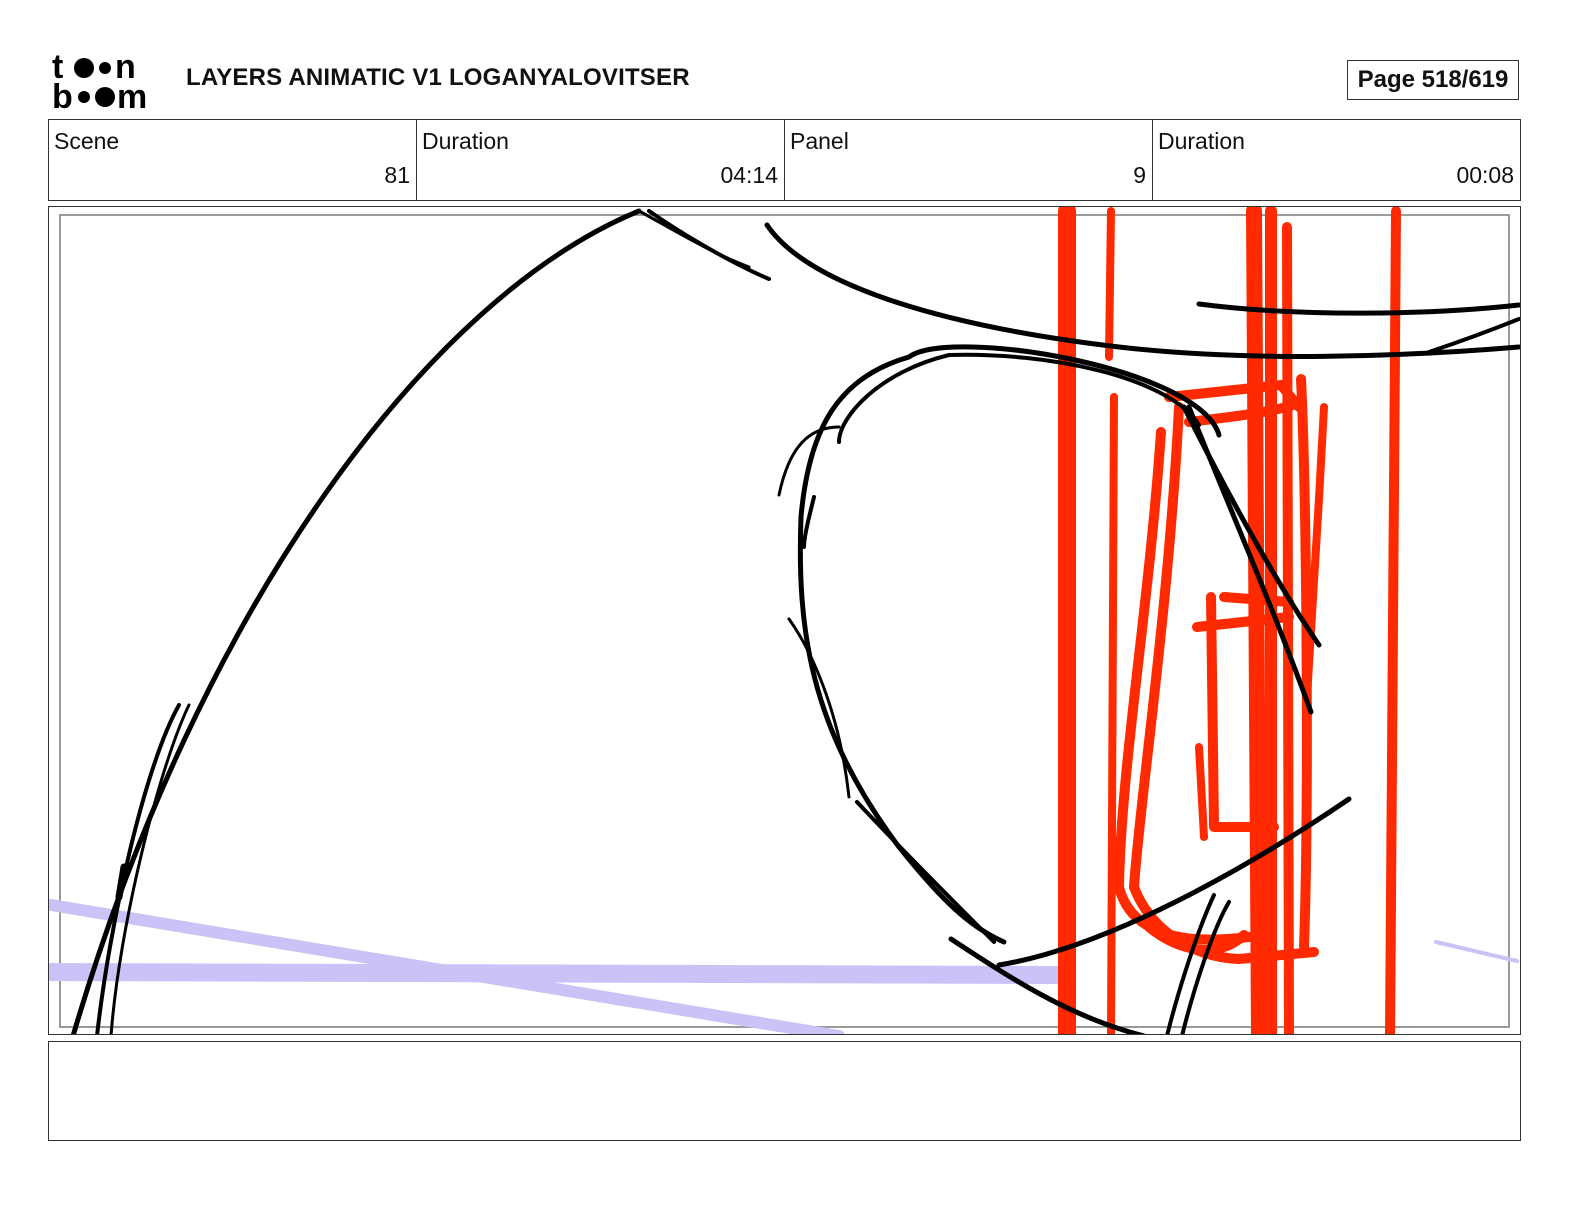 This screenshot has height=1224, width=1584. What do you see at coordinates (465, 141) in the screenshot?
I see `scene-duration-label: Duration` at bounding box center [465, 141].